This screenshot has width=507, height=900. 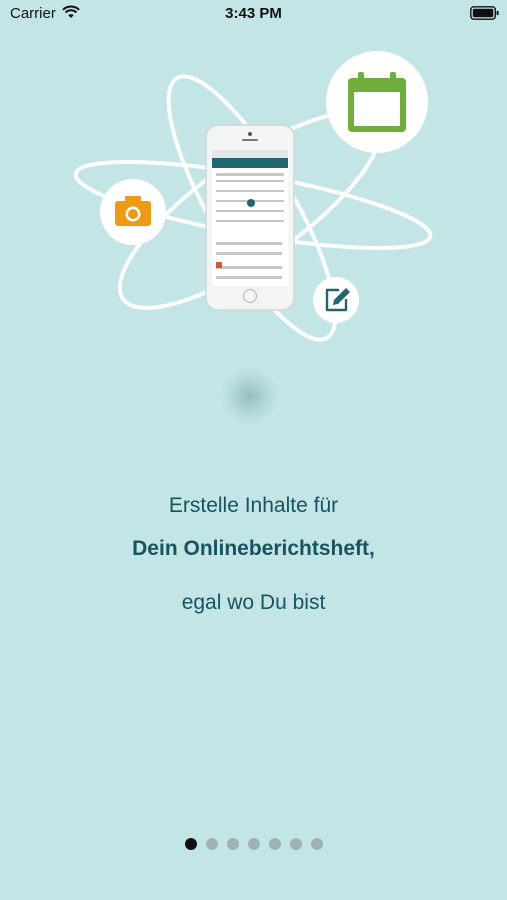 I want to click on calendar-icon, so click(x=377, y=102).